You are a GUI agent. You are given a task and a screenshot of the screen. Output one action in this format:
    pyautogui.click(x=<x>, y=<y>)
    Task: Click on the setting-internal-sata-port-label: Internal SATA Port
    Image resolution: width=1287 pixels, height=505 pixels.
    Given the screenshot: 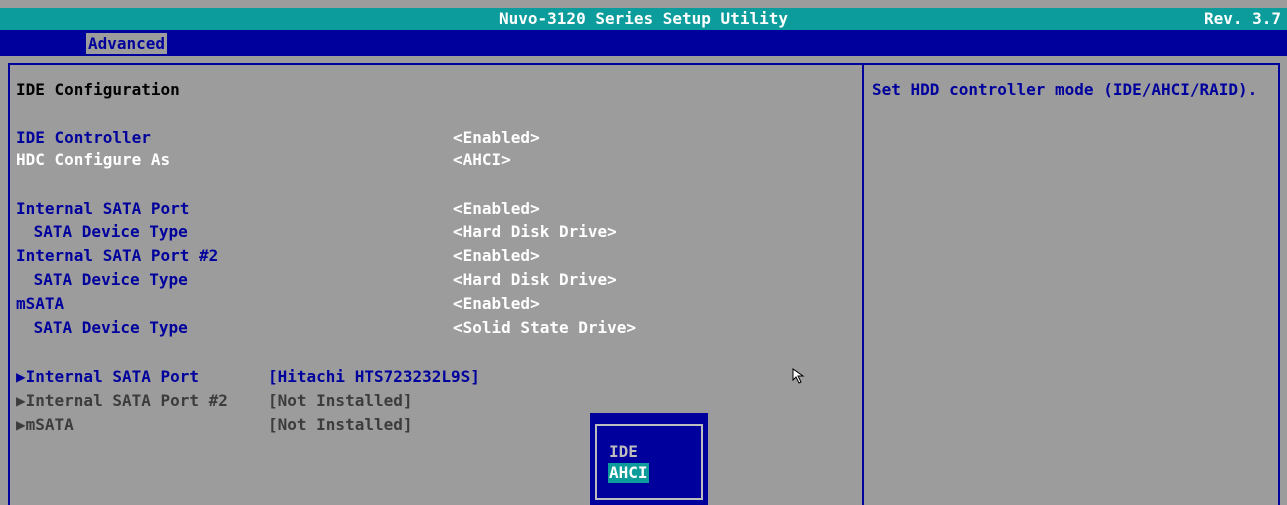 What is the action you would take?
    pyautogui.click(x=102, y=209)
    